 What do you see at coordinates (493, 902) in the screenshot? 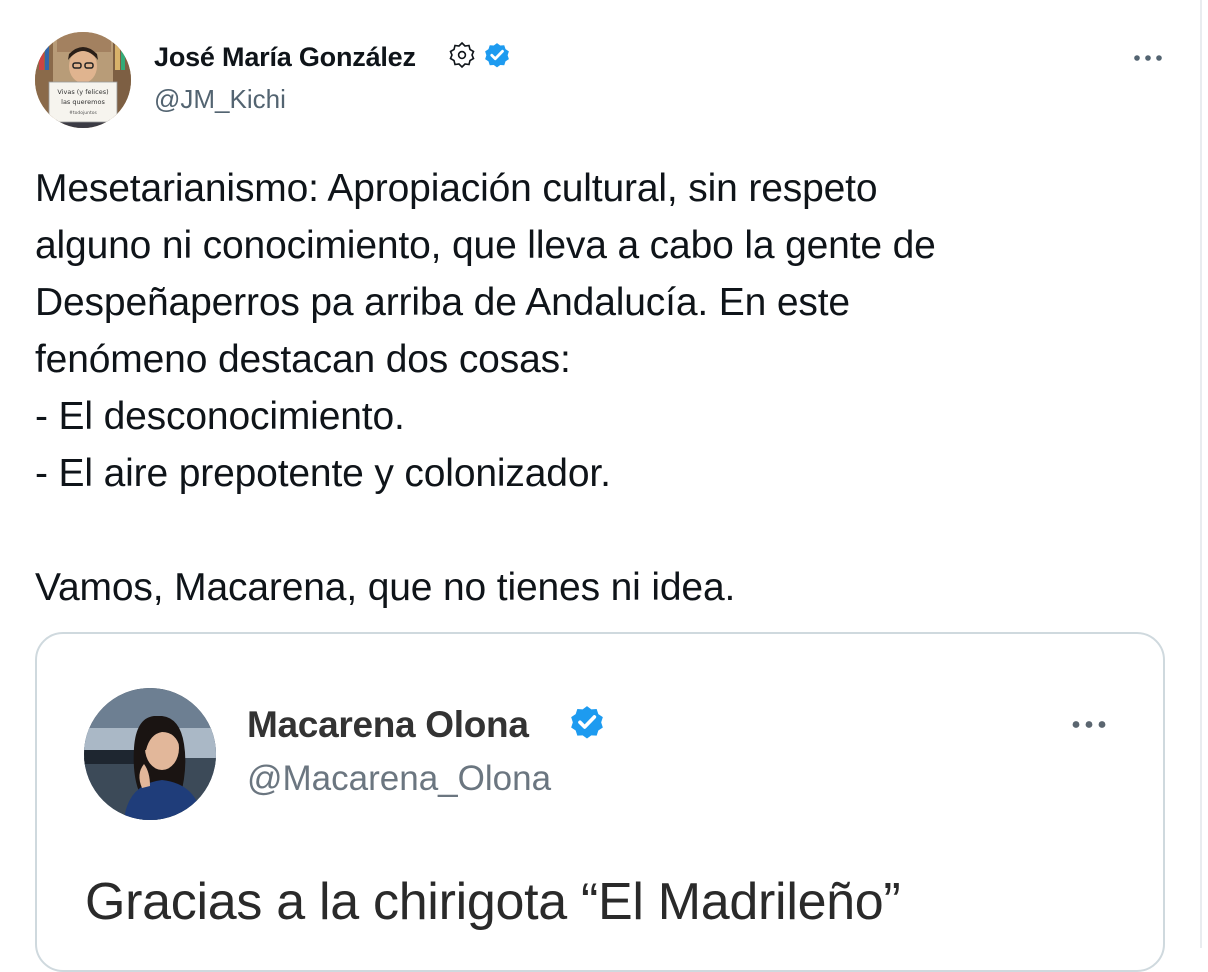
I see `quoted-tweet-text: Gracias a la chirigota “El Madrileño”` at bounding box center [493, 902].